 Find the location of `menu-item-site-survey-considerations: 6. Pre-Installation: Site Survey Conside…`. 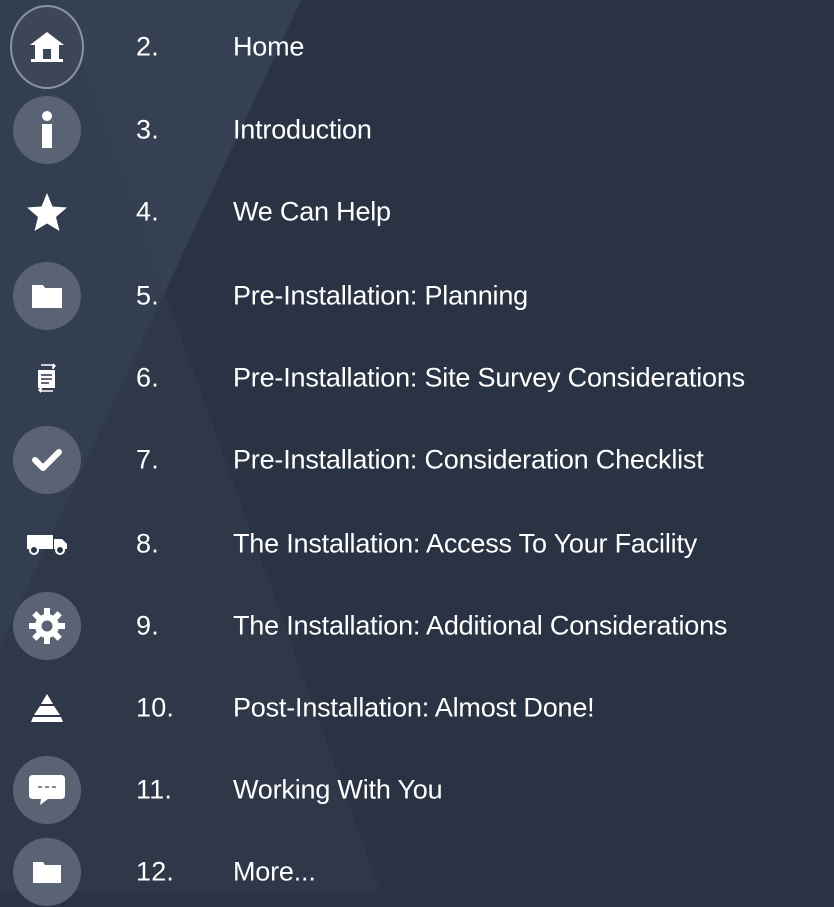

menu-item-site-survey-considerations: 6. Pre-Installation: Site Survey Conside… is located at coordinates (417, 378).